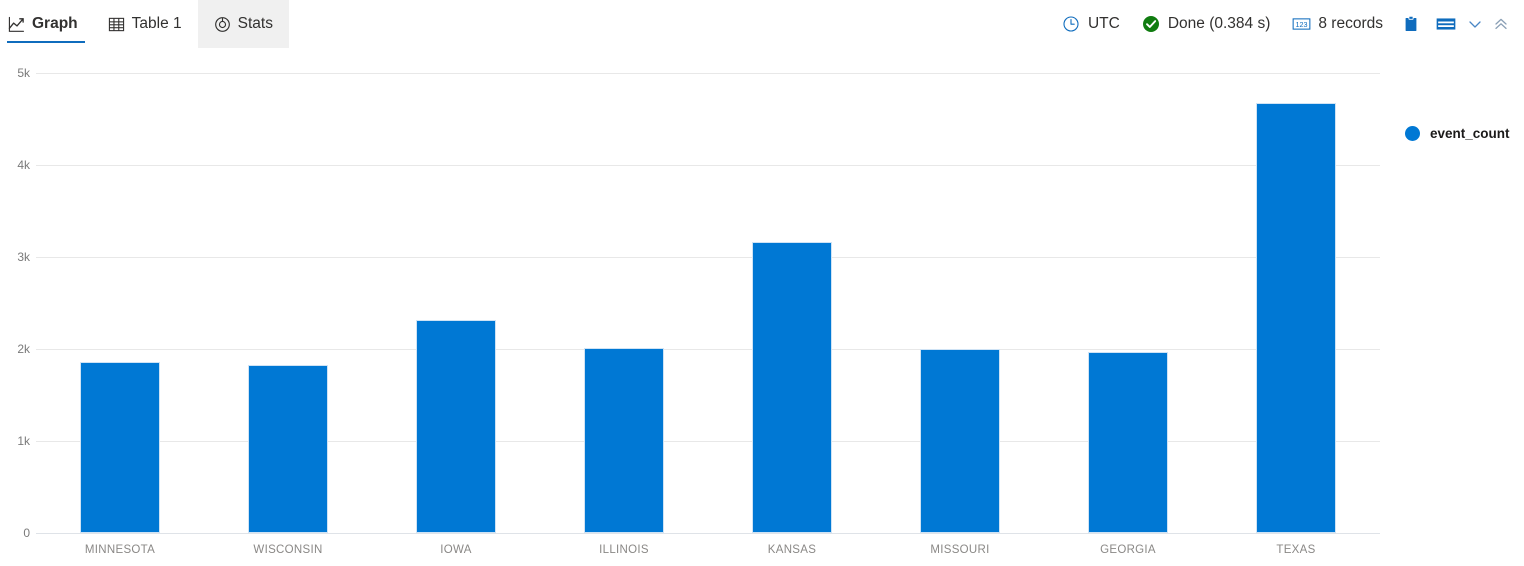 The height and width of the screenshot is (566, 1524). I want to click on double-chevron-up-icon, so click(1501, 24).